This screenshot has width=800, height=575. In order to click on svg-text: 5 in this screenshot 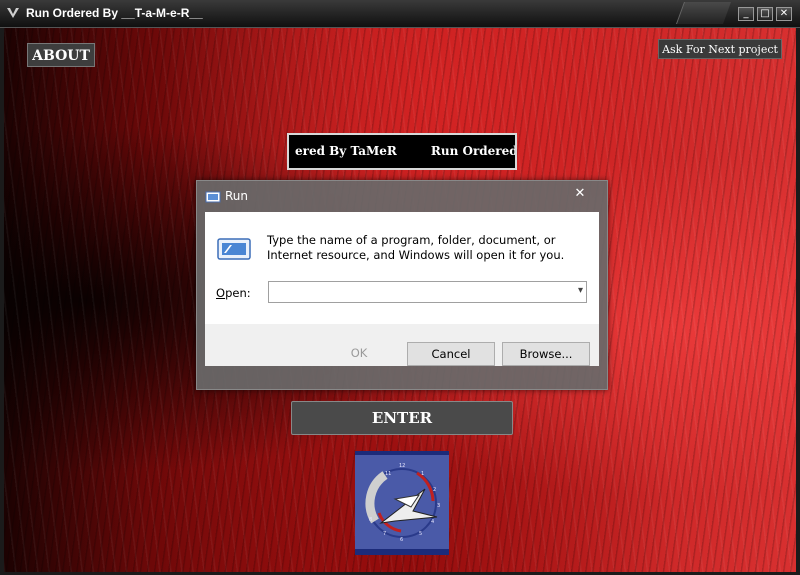, I will do `click(420, 534)`.